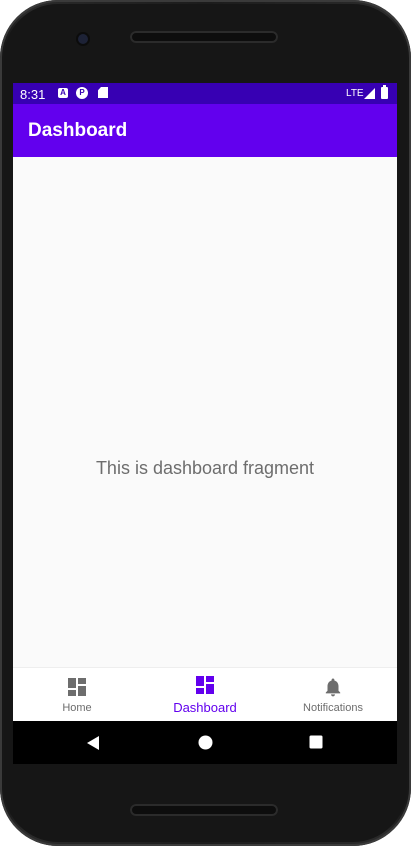 The image size is (411, 846). What do you see at coordinates (205, 707) in the screenshot?
I see `nav-label-dashboard: Dashboard` at bounding box center [205, 707].